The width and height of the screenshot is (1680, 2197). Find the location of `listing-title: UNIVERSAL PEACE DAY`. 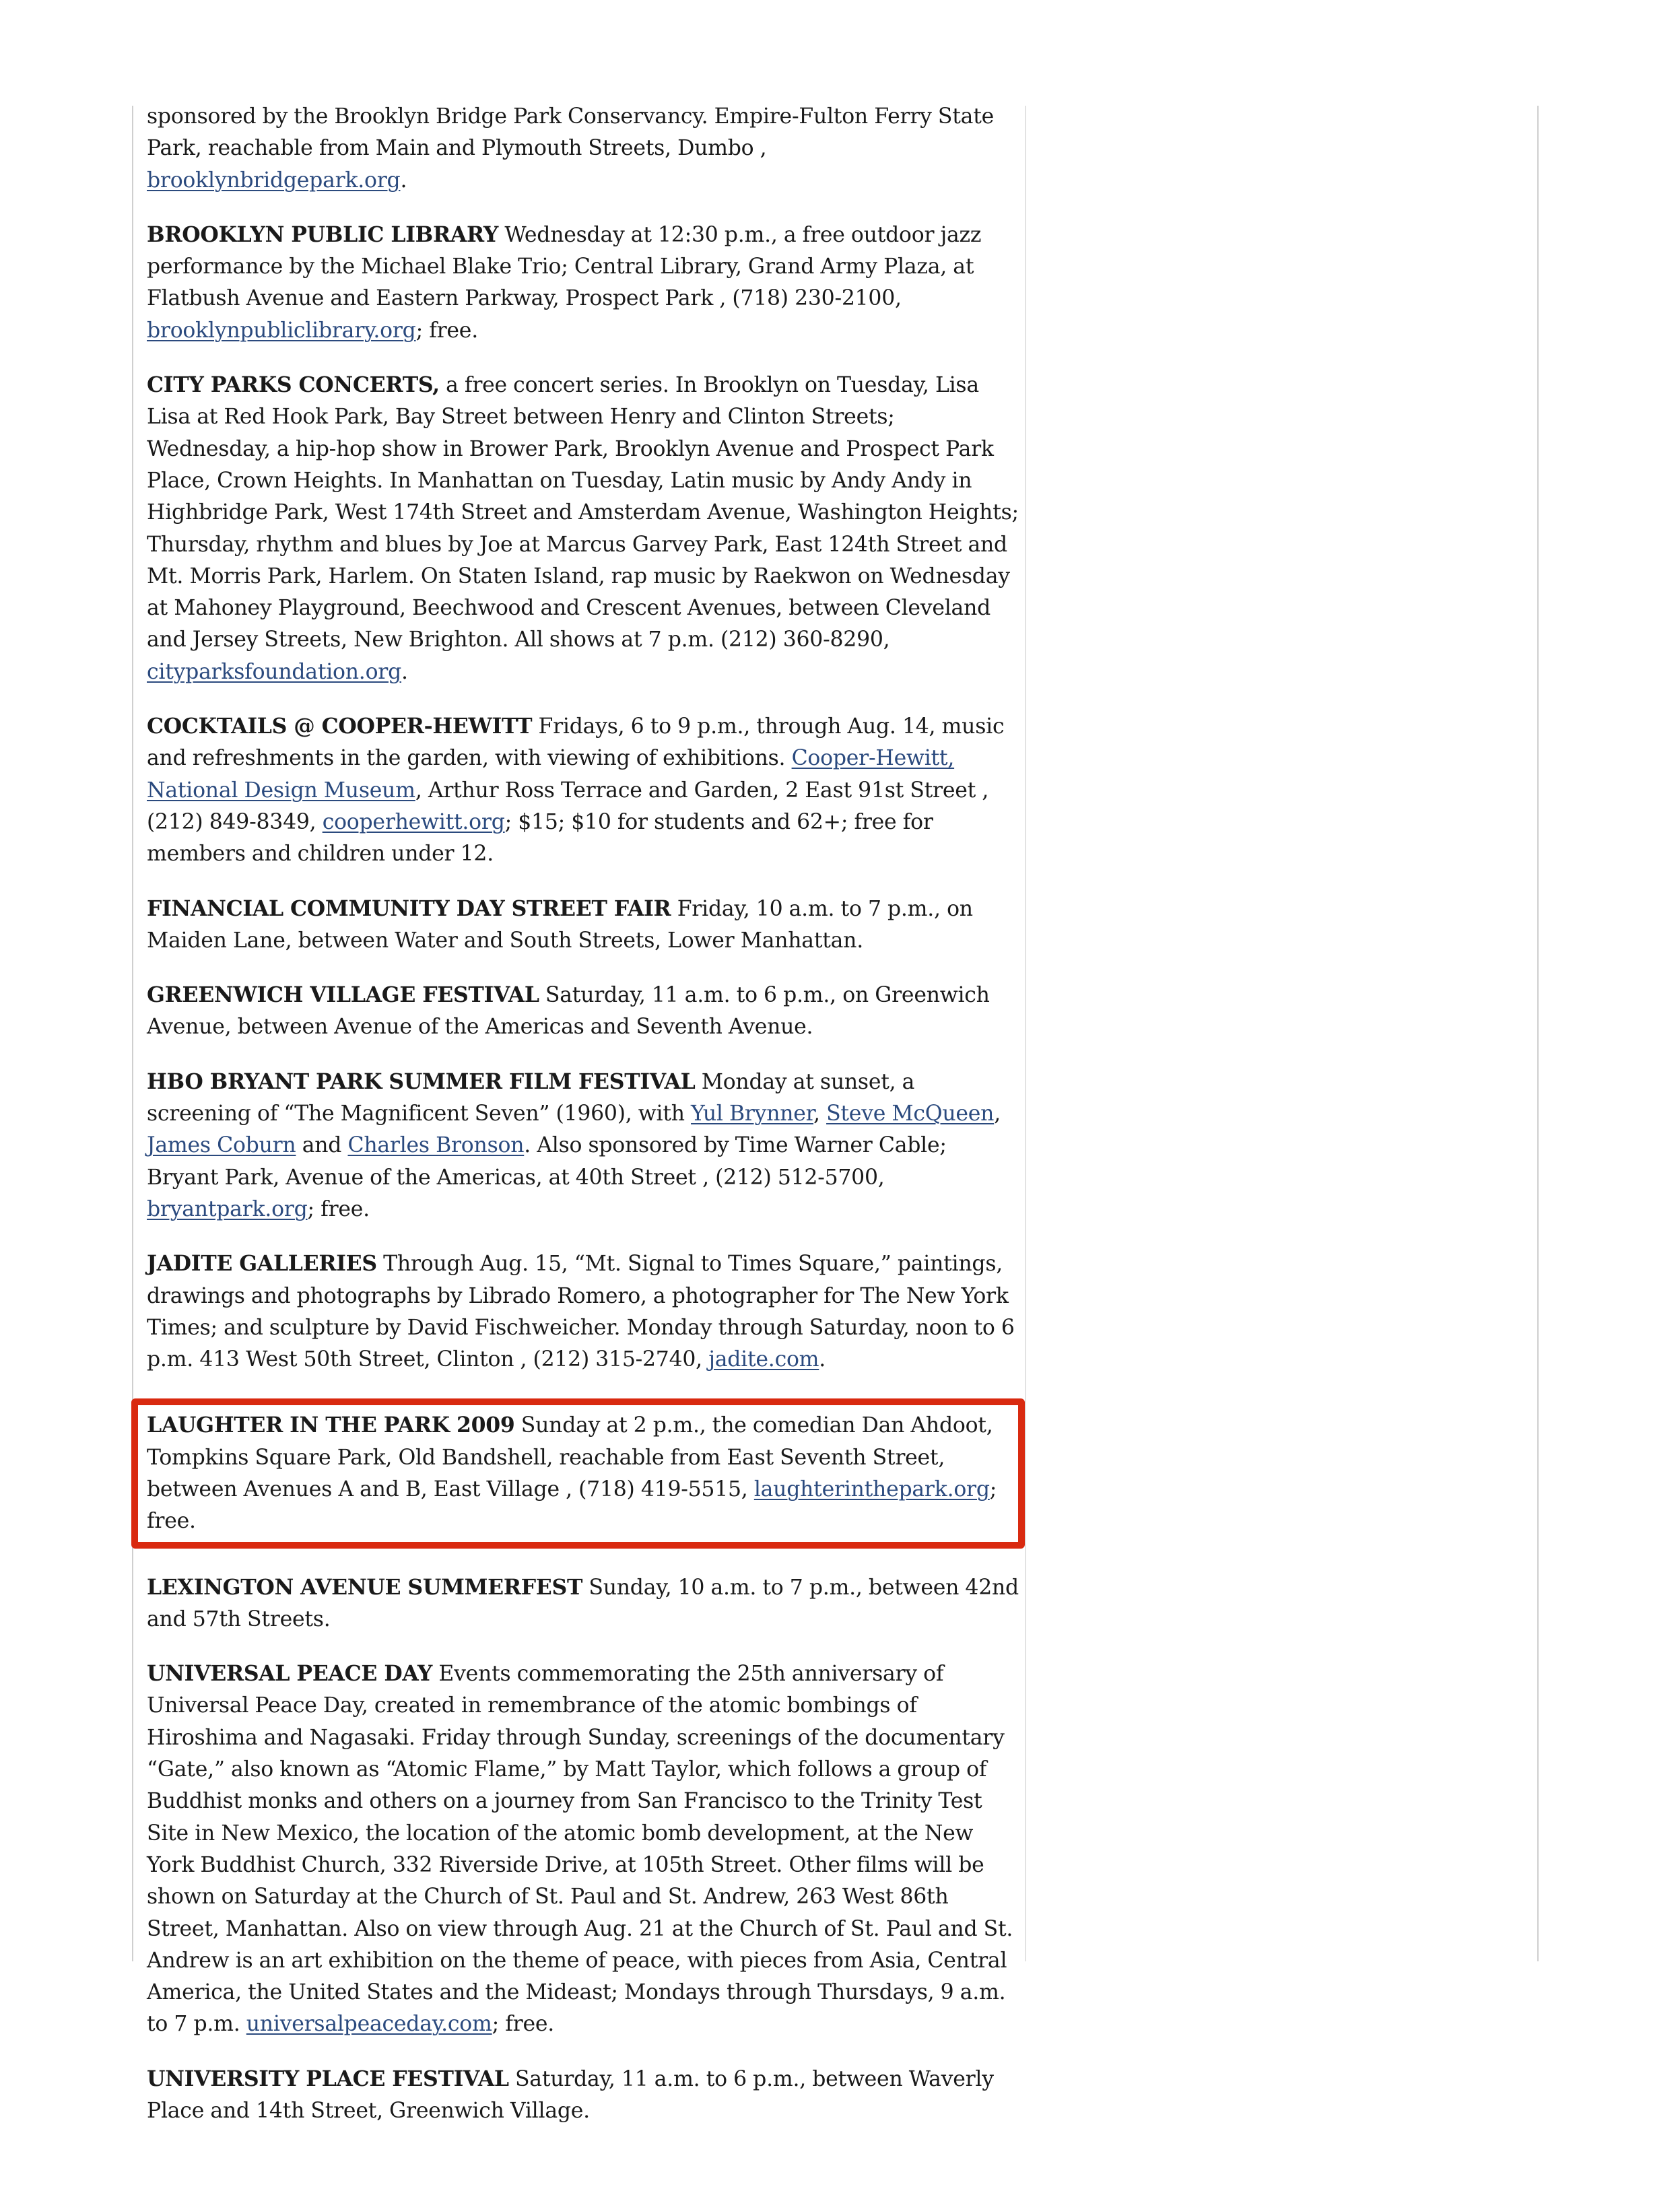

listing-title: UNIVERSAL PEACE DAY is located at coordinates (290, 1674).